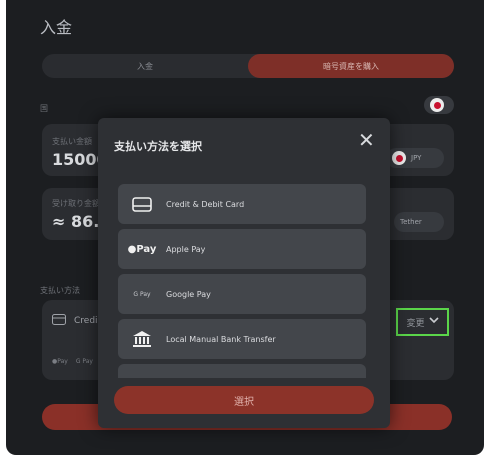 This screenshot has width=488, height=455. What do you see at coordinates (145, 66) in the screenshot?
I see `tab-deposit: 入金` at bounding box center [145, 66].